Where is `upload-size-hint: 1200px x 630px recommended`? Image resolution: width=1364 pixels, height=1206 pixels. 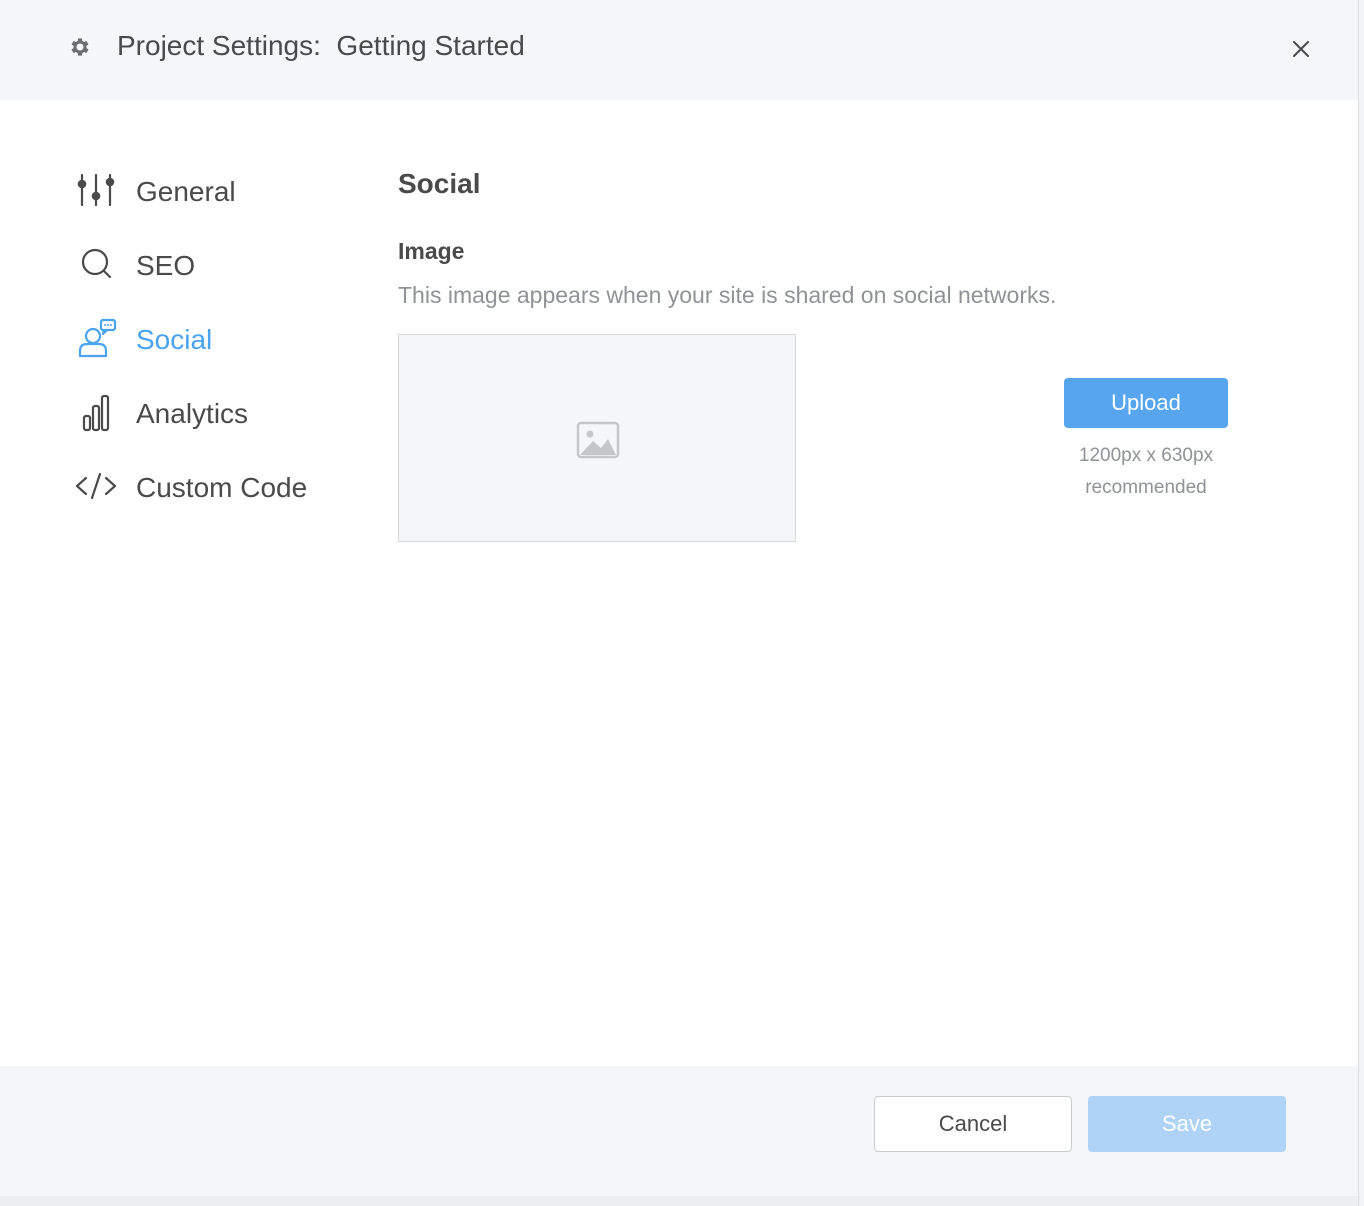
upload-size-hint: 1200px x 630px recommended is located at coordinates (1146, 472).